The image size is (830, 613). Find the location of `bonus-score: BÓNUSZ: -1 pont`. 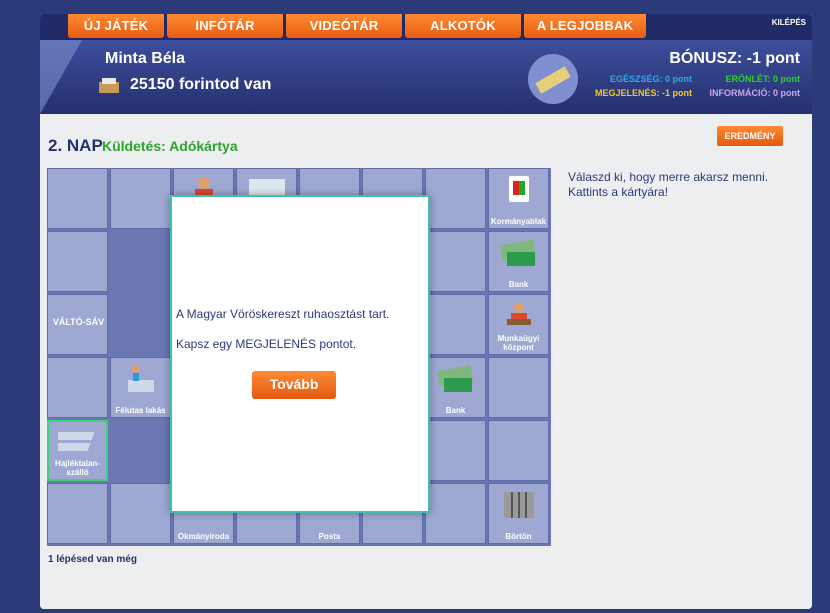

bonus-score: BÓNUSZ: -1 pont is located at coordinates (734, 58).